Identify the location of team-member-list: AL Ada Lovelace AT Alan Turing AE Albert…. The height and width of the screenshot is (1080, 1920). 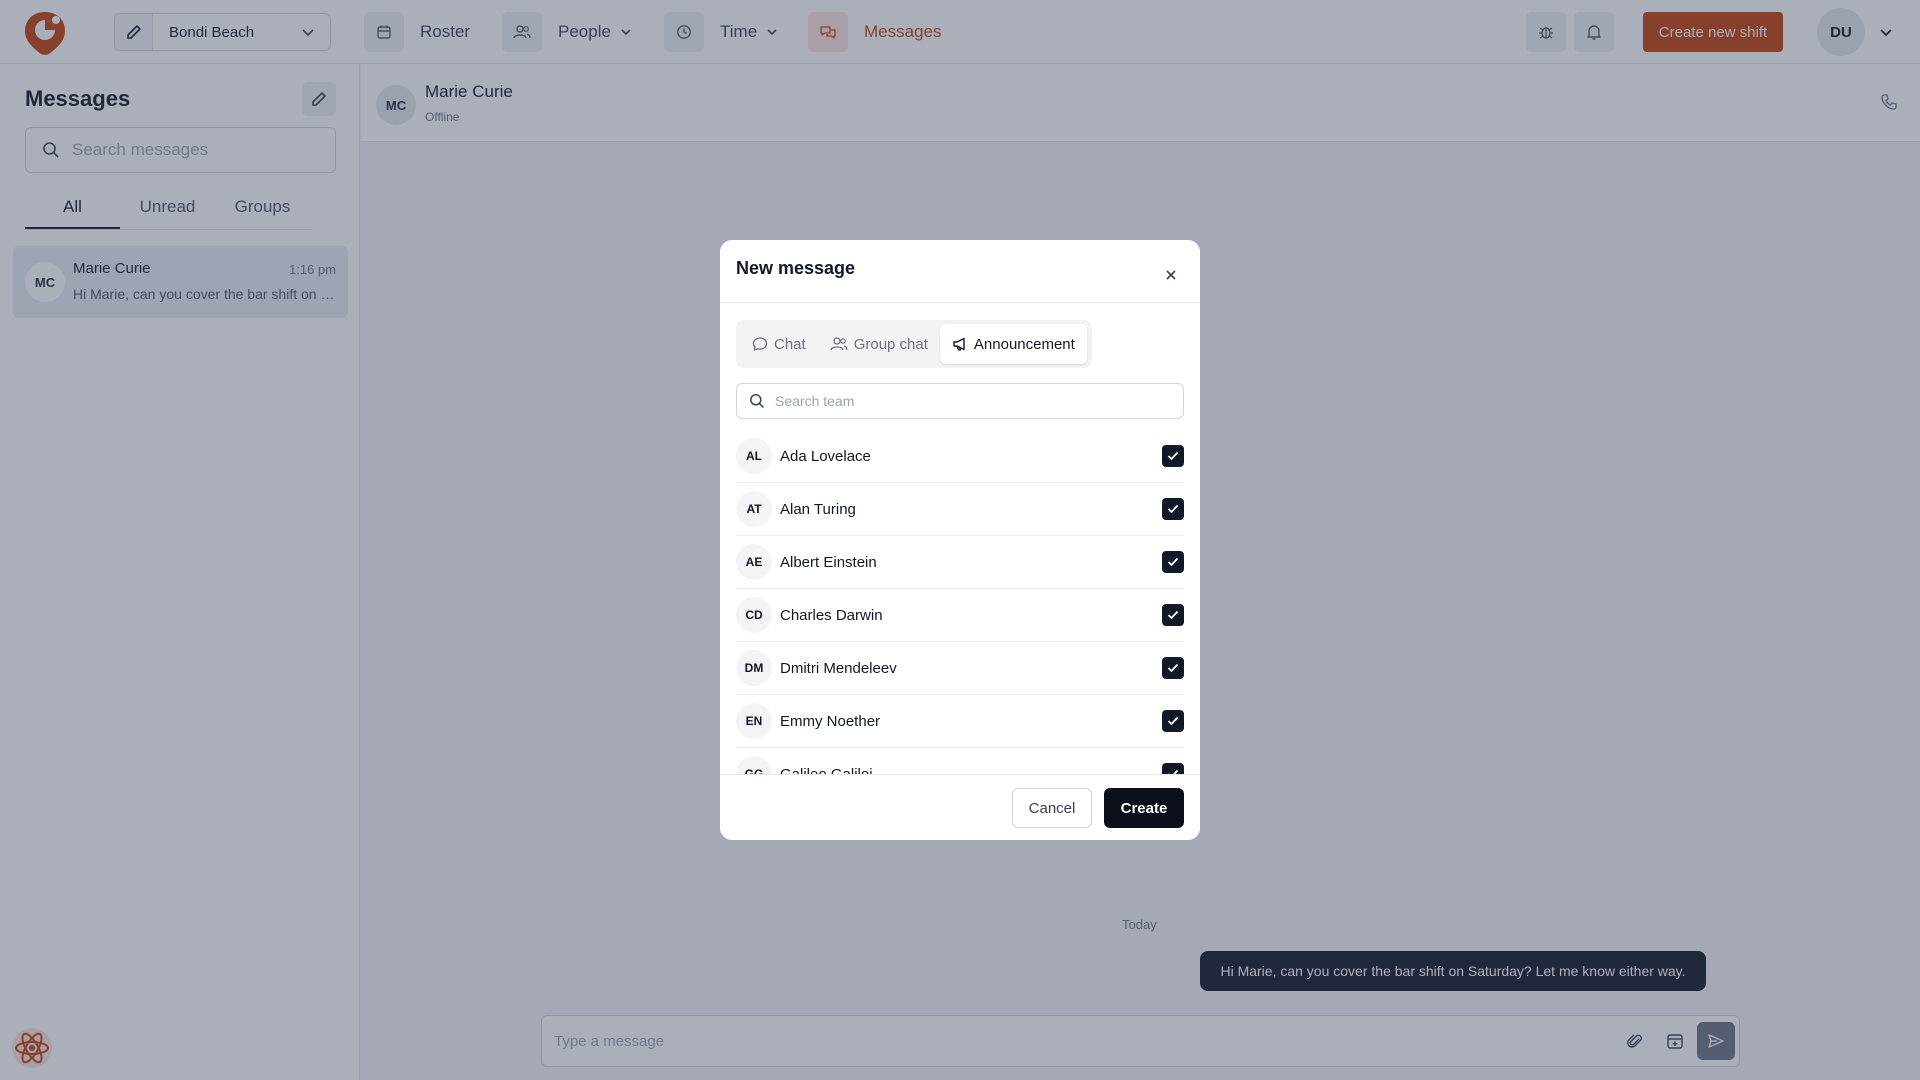
(960, 602).